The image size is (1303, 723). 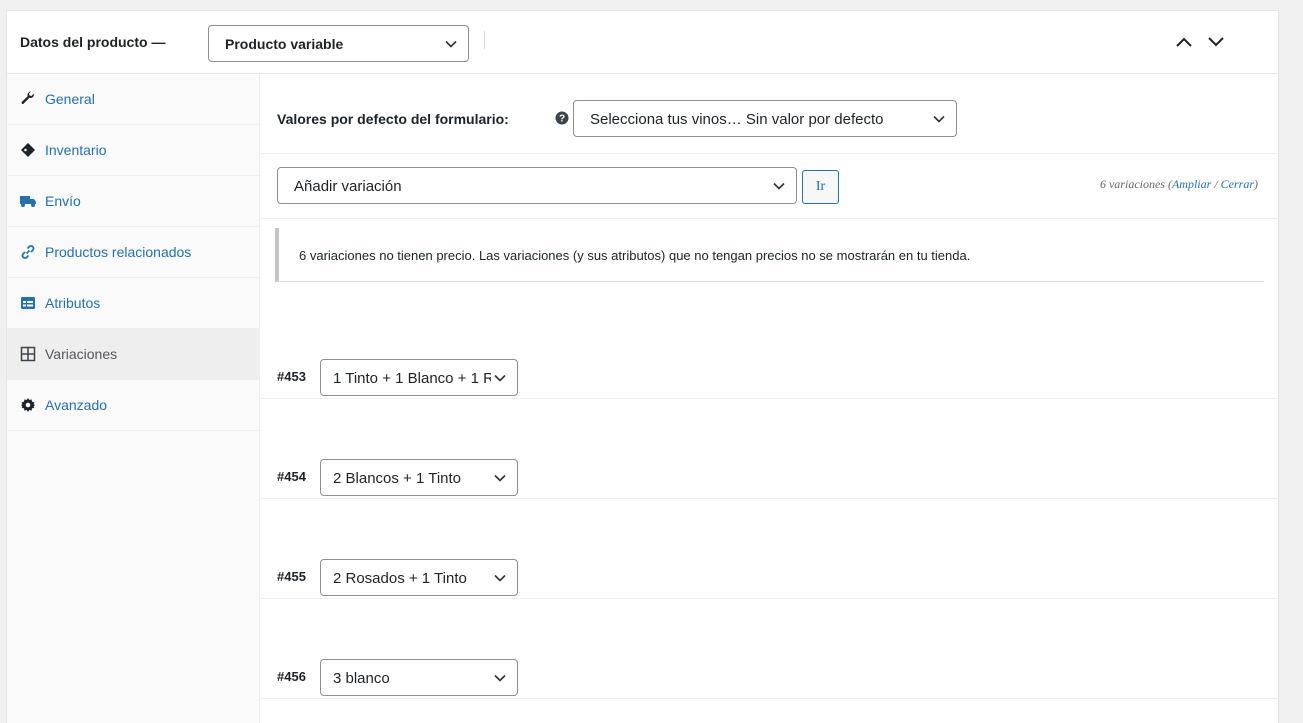 What do you see at coordinates (133, 150) in the screenshot?
I see `tab-inventory: Inventario` at bounding box center [133, 150].